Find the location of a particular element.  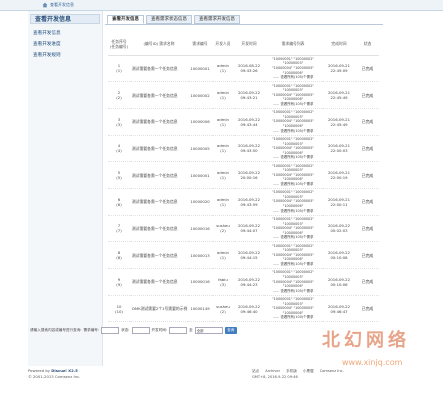

sidebar-item-3: 查看开发规则 is located at coordinates (65, 55).